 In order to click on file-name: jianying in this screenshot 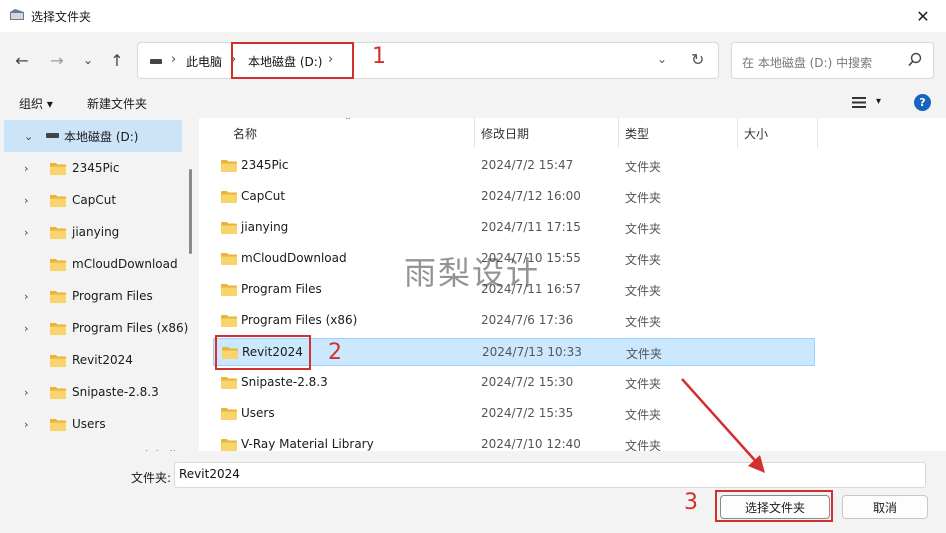, I will do `click(265, 227)`.